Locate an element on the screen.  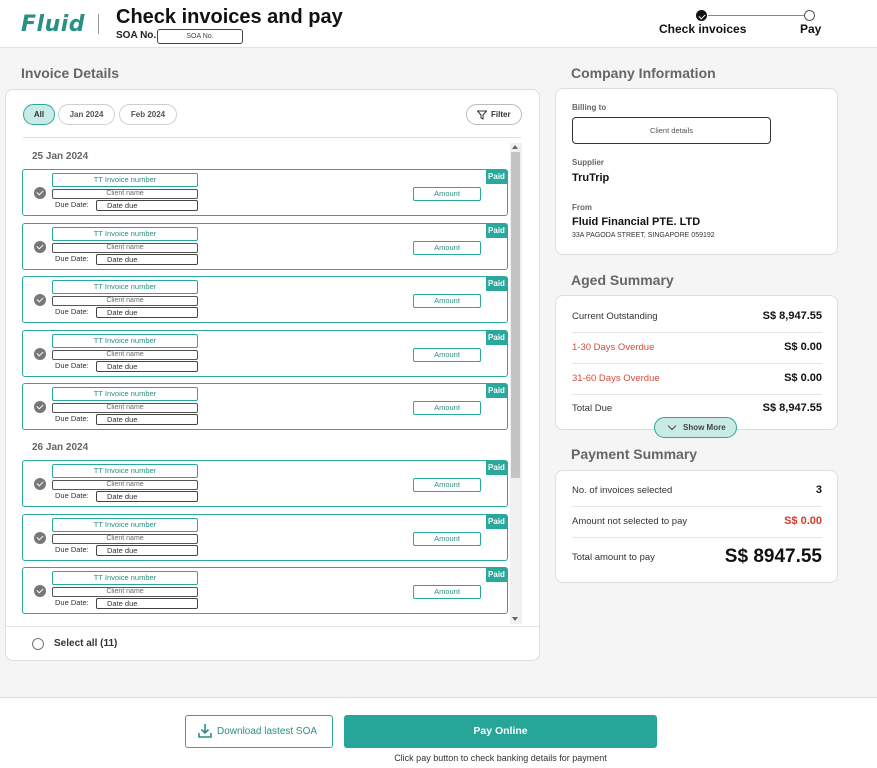
filter-button: Filter is located at coordinates (494, 114).